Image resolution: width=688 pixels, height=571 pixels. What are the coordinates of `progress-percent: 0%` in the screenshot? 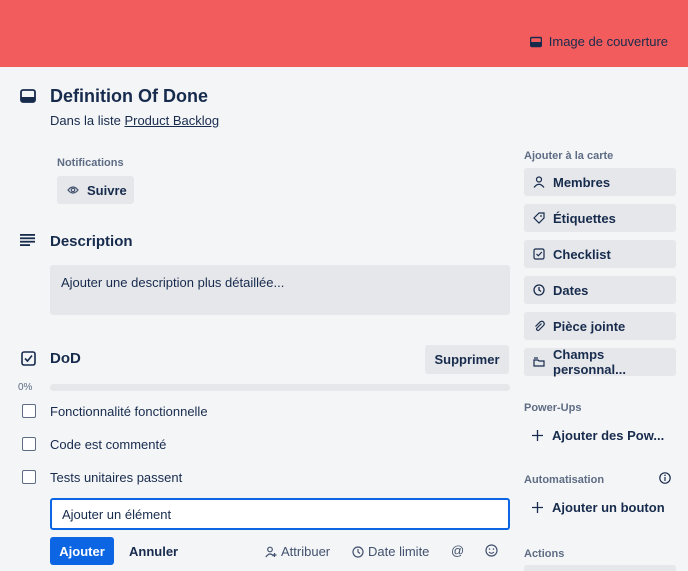 It's located at (25, 387).